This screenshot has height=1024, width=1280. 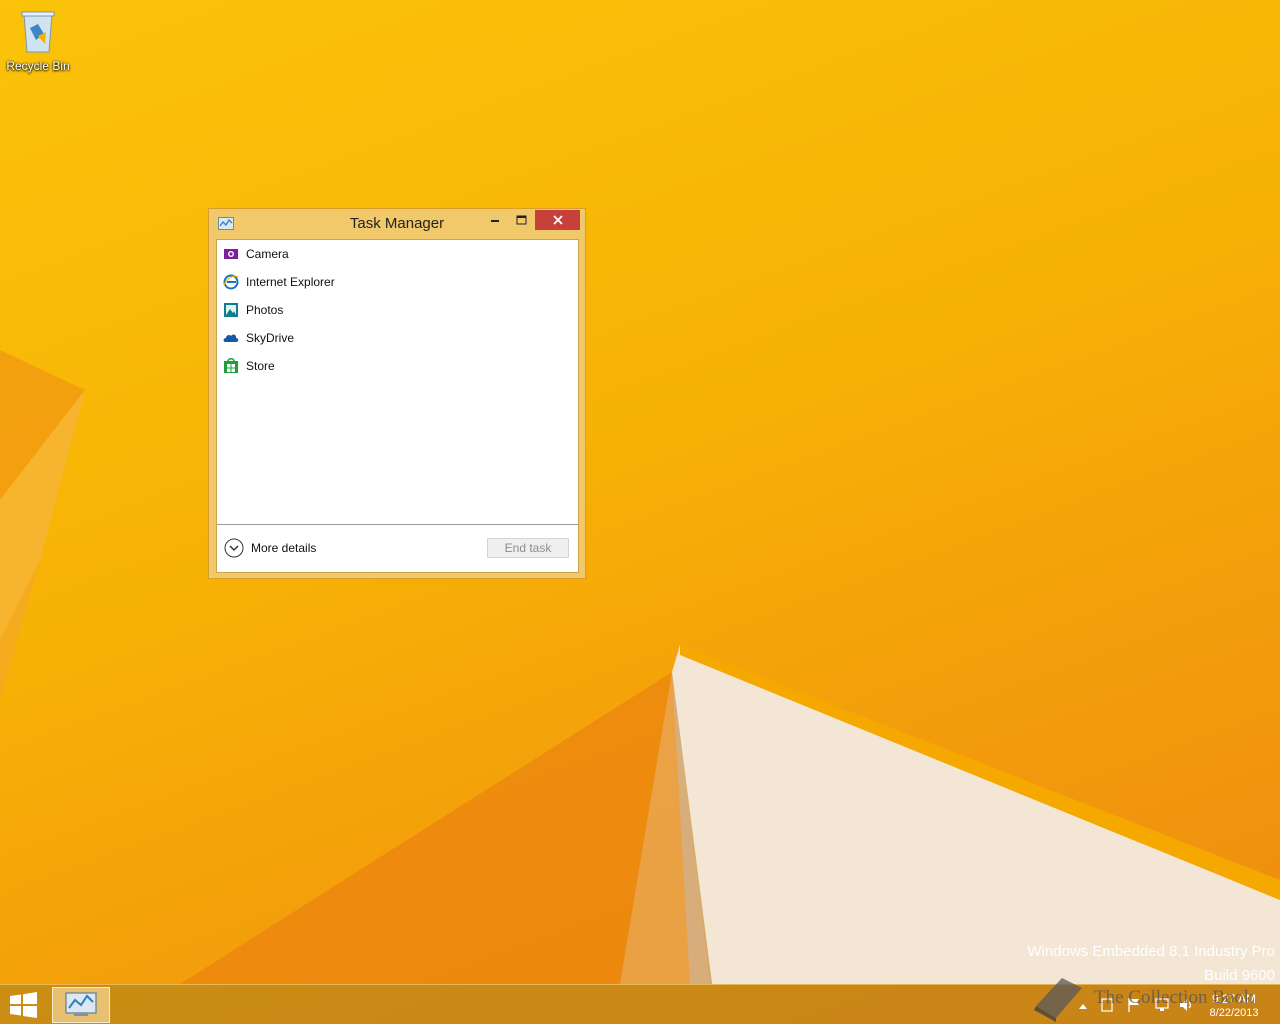 What do you see at coordinates (1151, 951) in the screenshot?
I see `edition-name: Windows Embedded 8.1 Industry Pro` at bounding box center [1151, 951].